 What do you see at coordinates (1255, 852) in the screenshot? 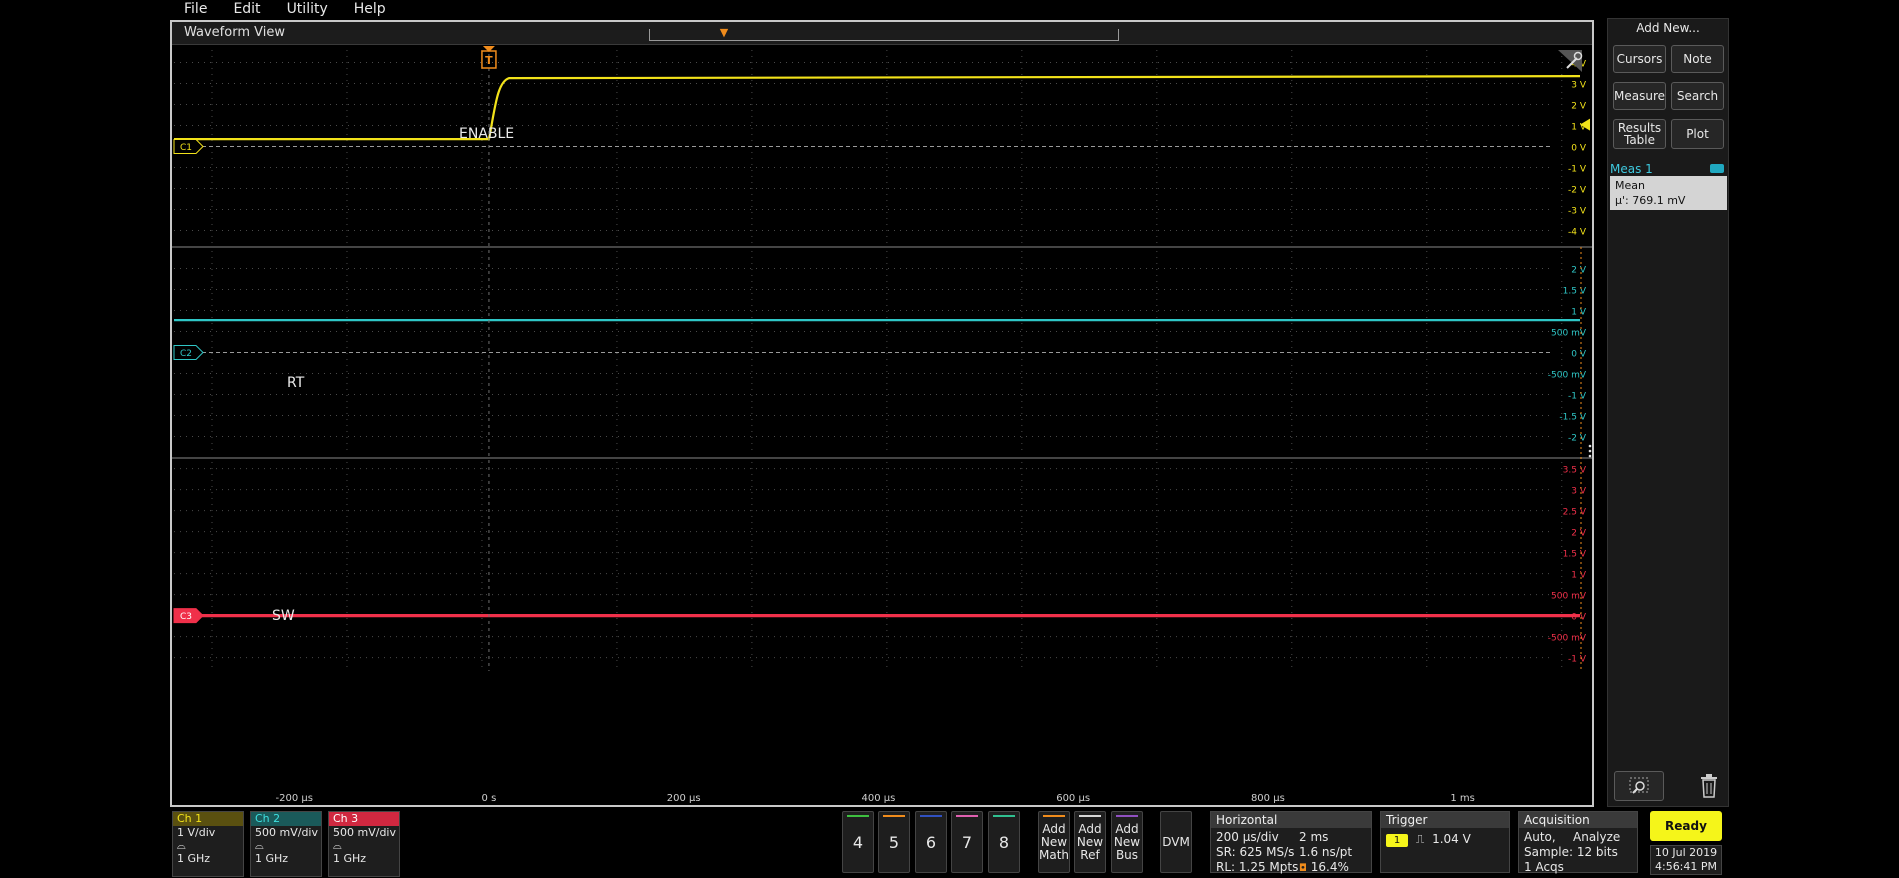
I see `horizontal-sample-rate: SR: 625 MS/s` at bounding box center [1255, 852].